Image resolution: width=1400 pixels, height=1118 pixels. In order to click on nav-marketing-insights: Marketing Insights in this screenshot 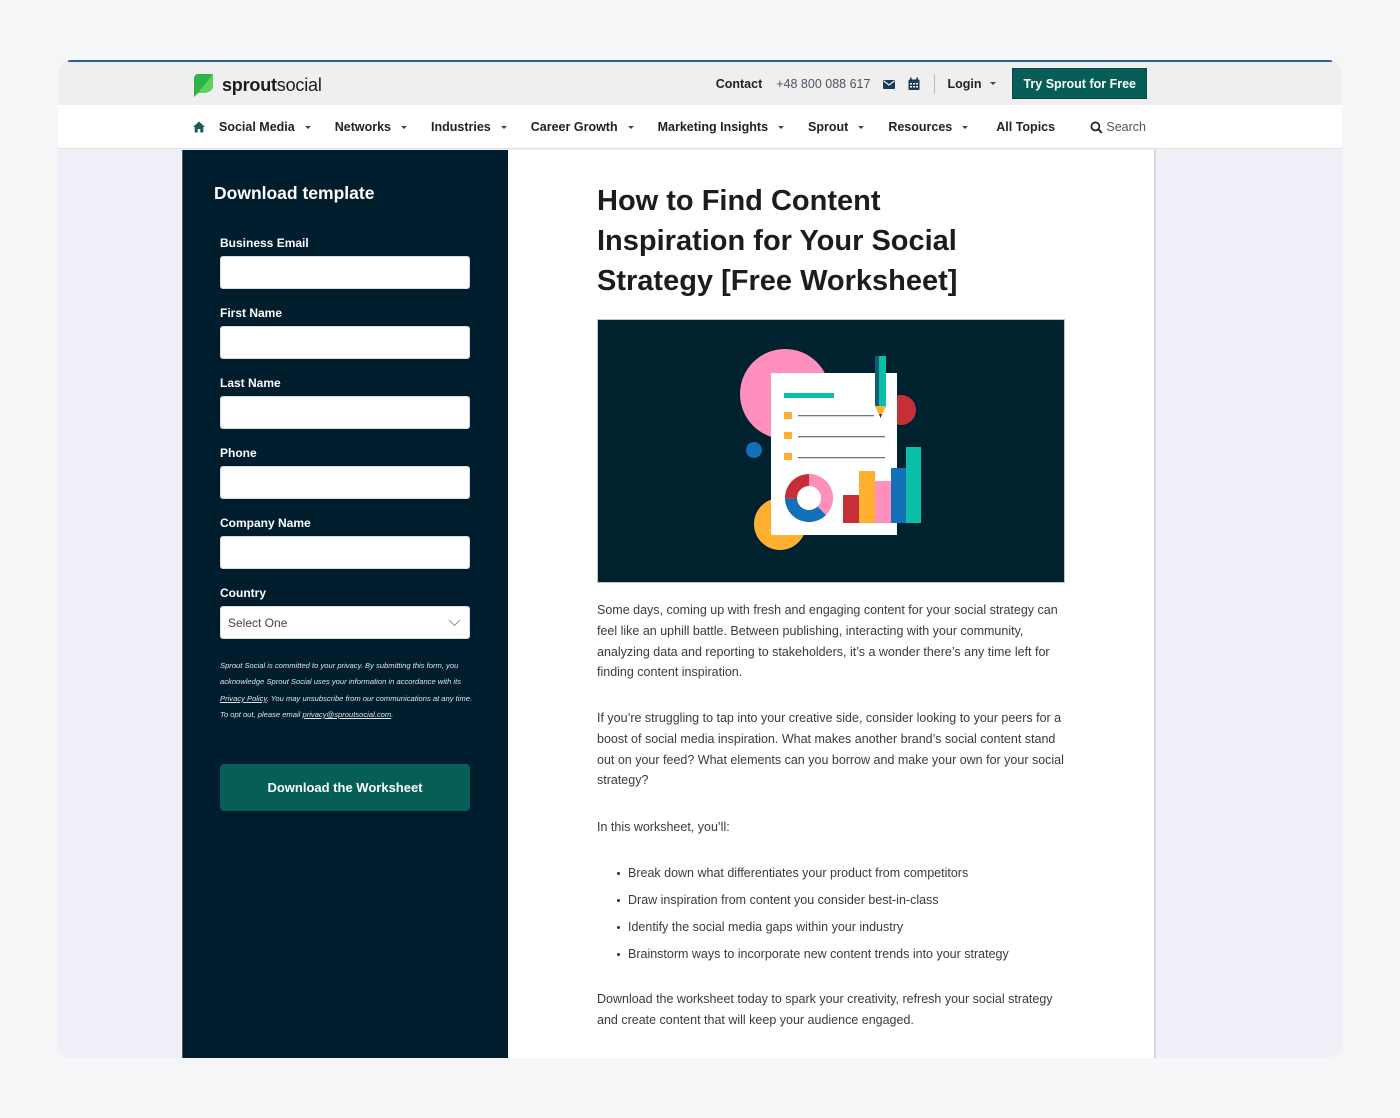, I will do `click(721, 127)`.